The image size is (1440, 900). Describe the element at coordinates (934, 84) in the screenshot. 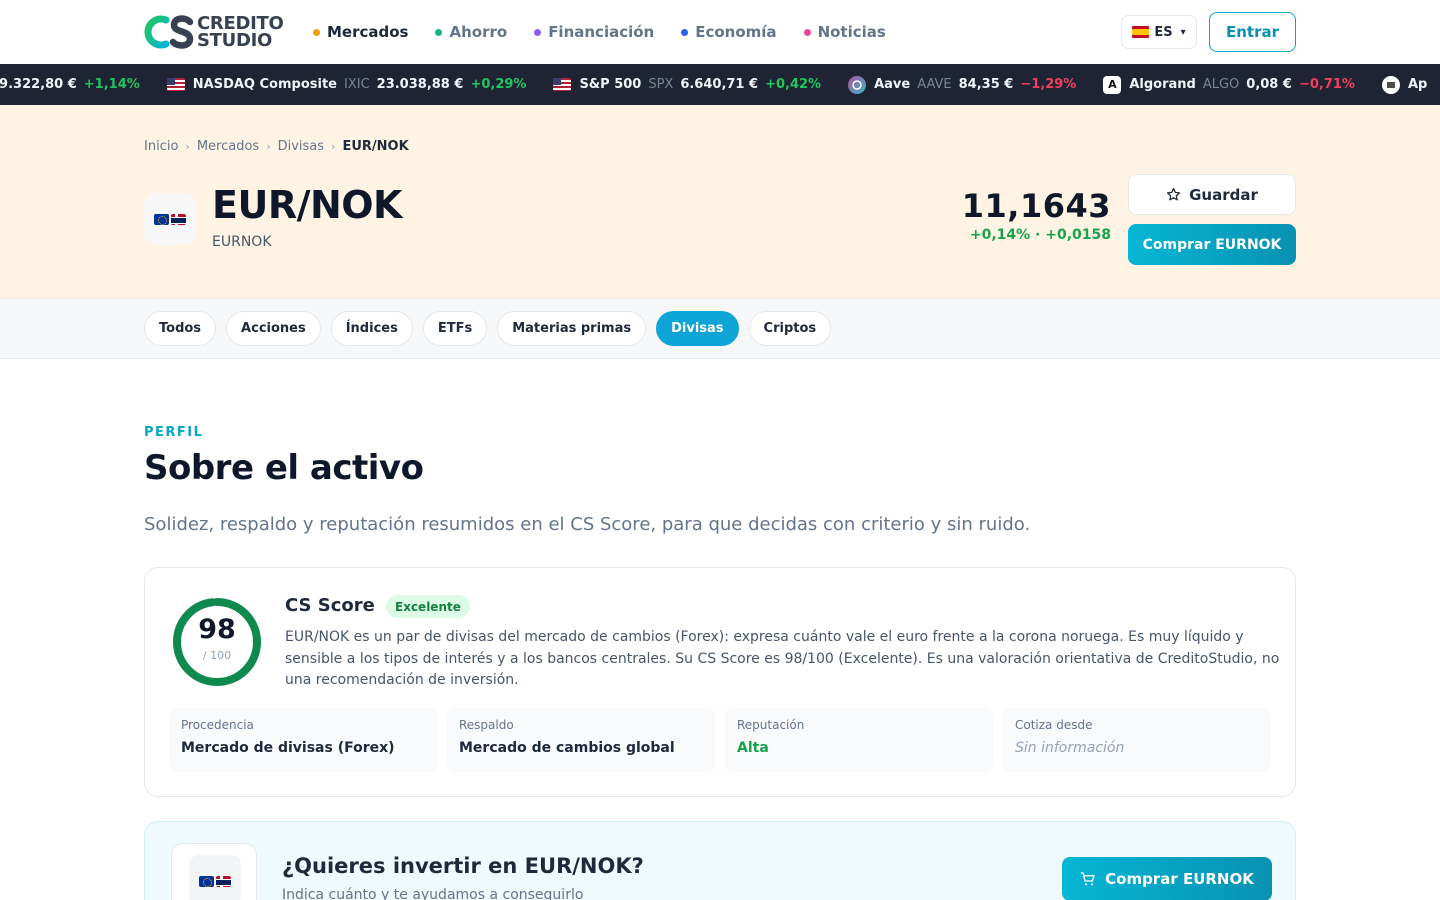

I see `ticker-symbol: AAVE` at that location.